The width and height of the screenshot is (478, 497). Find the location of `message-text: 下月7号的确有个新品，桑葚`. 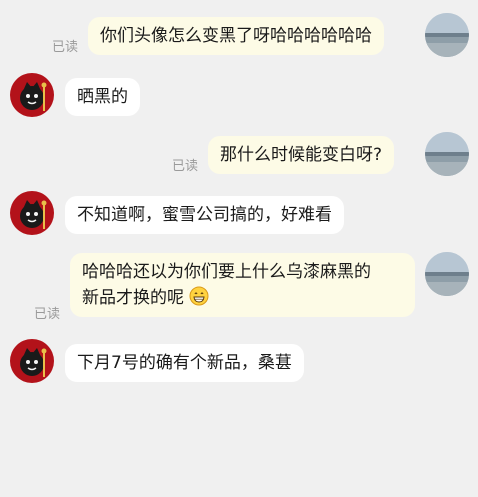

message-text: 下月7号的确有个新品，桑葚 is located at coordinates (184, 363).